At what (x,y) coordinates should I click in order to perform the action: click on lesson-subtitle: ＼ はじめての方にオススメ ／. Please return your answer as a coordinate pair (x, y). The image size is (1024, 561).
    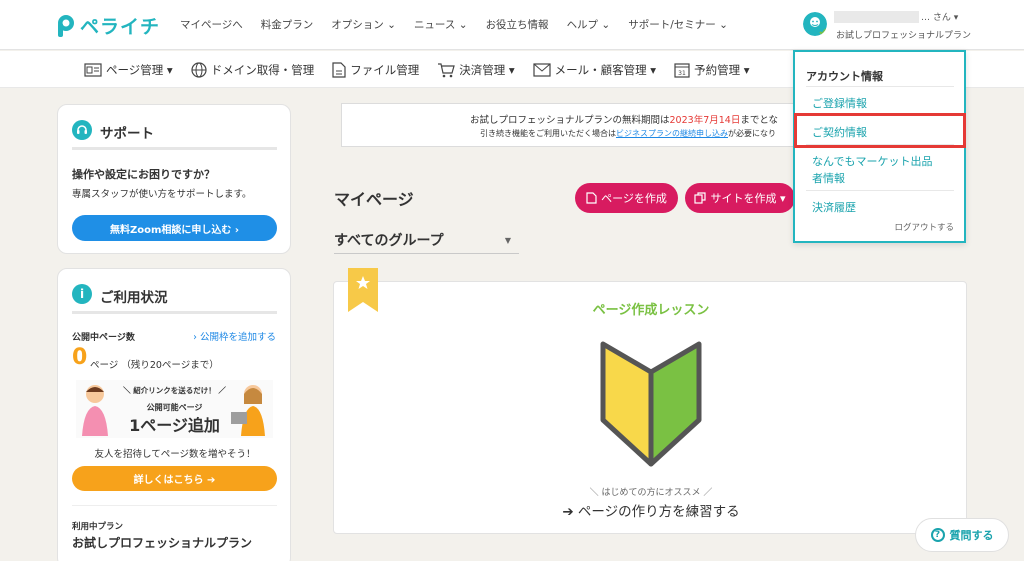
    Looking at the image, I should click on (651, 493).